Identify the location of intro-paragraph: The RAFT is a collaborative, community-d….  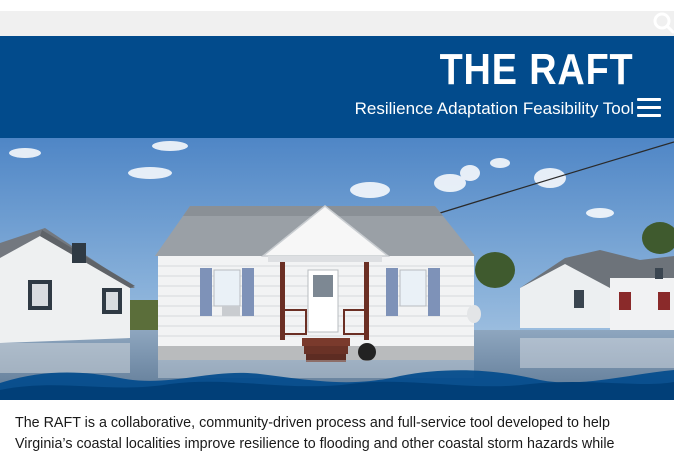
(315, 433).